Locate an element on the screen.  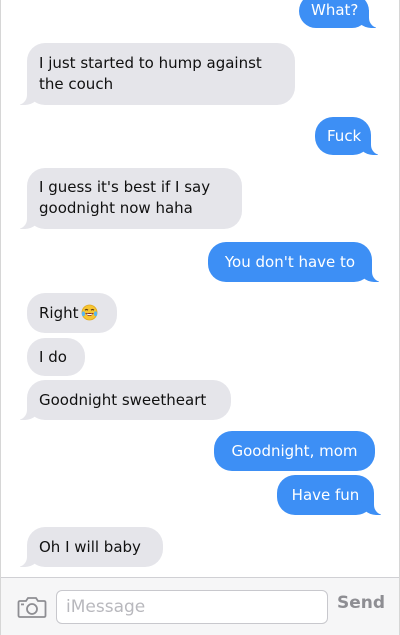
message-text-line: the couch is located at coordinates (76, 84).